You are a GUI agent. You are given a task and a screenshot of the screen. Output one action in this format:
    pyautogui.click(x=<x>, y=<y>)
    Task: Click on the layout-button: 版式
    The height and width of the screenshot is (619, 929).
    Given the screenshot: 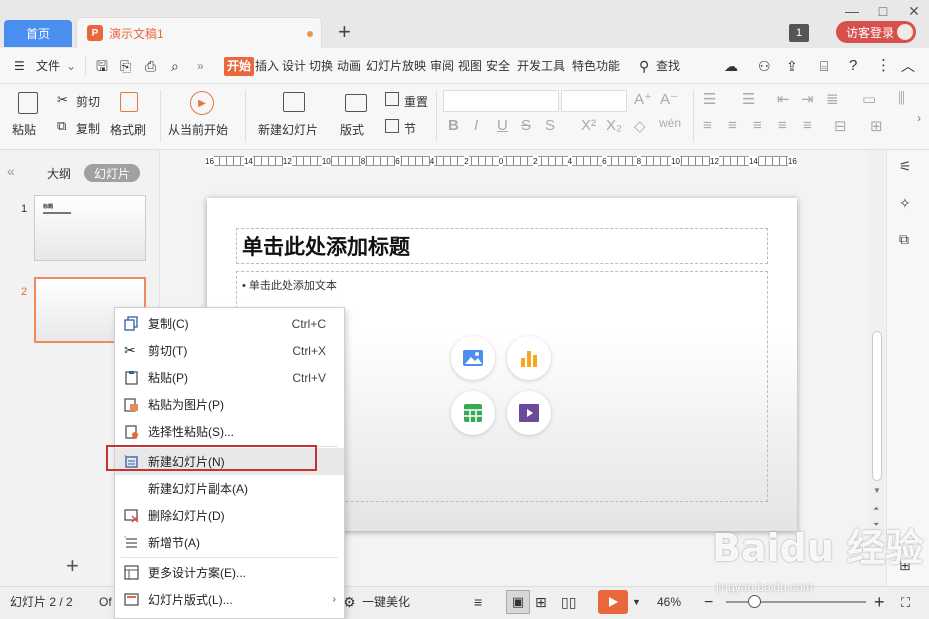 What is the action you would take?
    pyautogui.click(x=352, y=129)
    